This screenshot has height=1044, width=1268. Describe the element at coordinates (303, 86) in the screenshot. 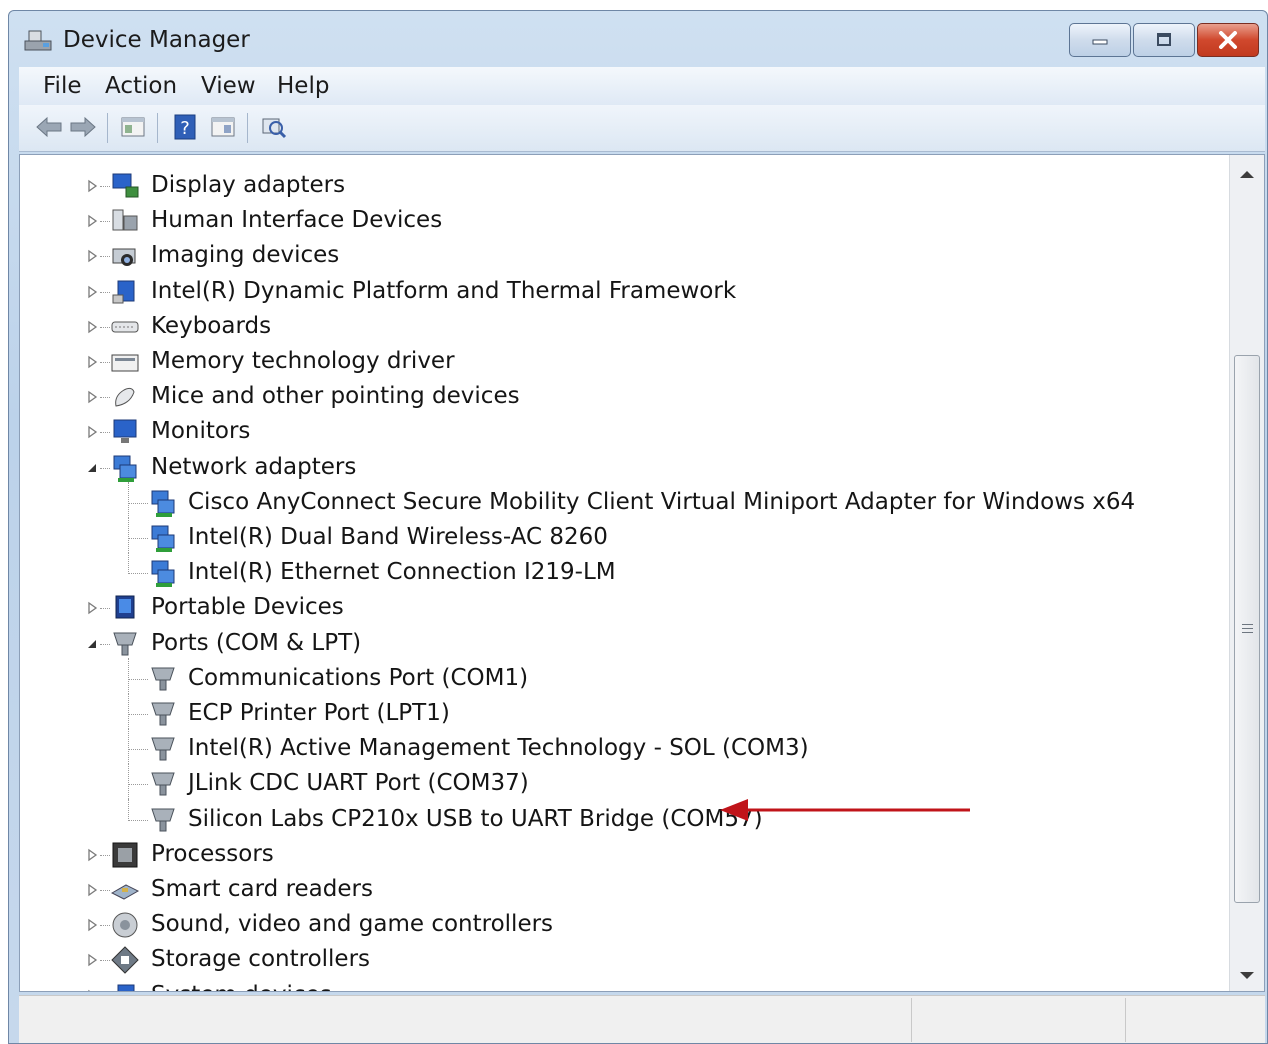

I see `menu-help: Help` at that location.